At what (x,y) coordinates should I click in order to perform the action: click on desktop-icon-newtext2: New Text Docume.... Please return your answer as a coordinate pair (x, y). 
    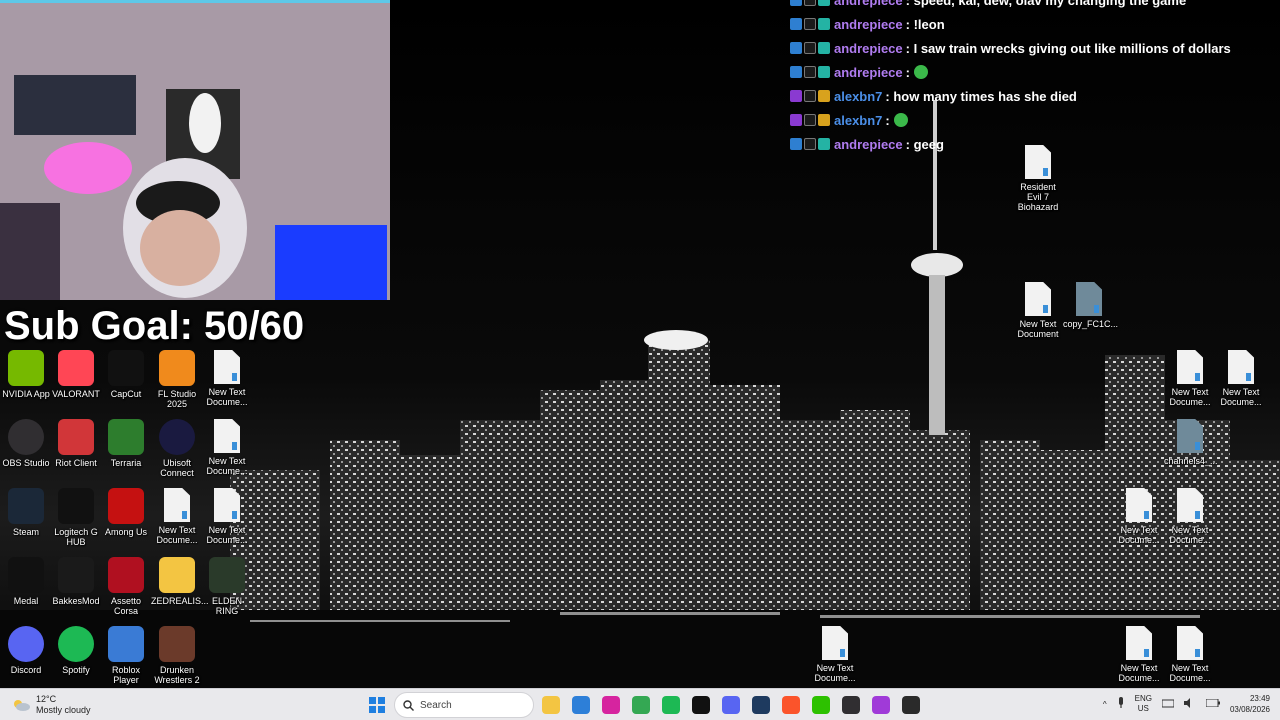
    Looking at the image, I should click on (227, 447).